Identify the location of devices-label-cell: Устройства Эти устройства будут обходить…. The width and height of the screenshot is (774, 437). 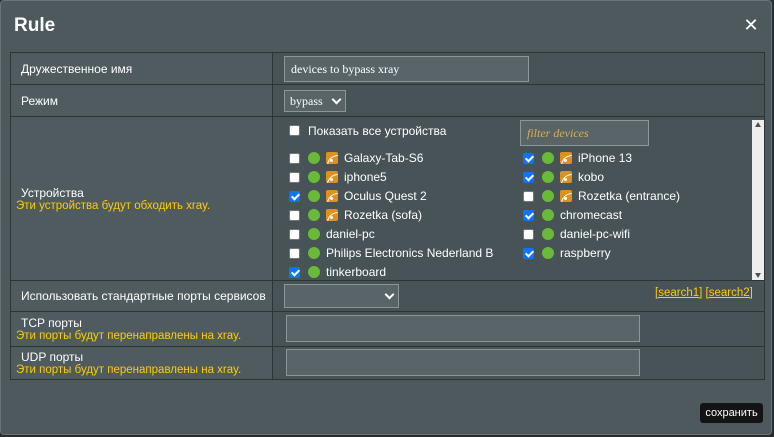
(141, 198).